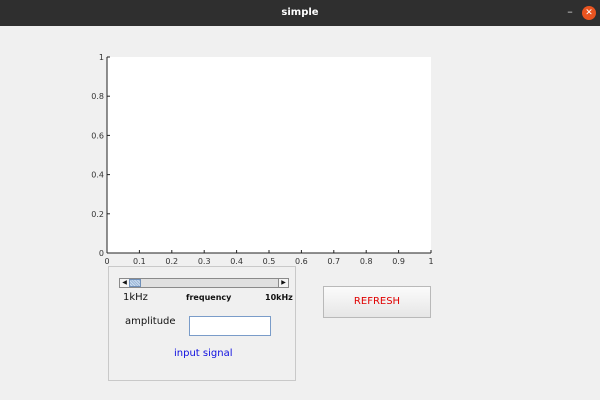 The height and width of the screenshot is (400, 600). What do you see at coordinates (97, 135) in the screenshot?
I see `y-tick-label: 0.6` at bounding box center [97, 135].